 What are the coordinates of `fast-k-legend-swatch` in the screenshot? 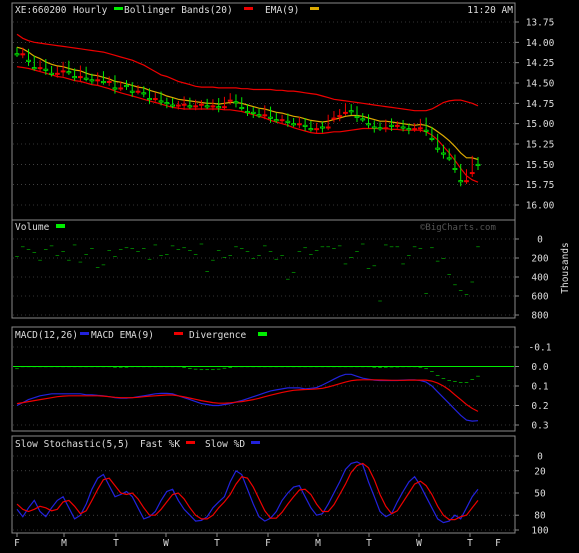 It's located at (190, 442).